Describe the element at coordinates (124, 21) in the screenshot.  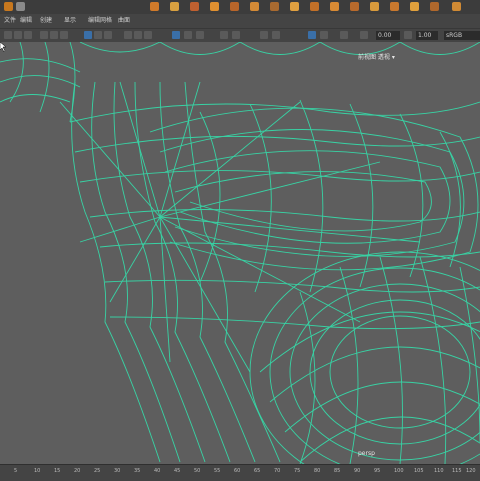
I see `menu-item: 曲面` at that location.